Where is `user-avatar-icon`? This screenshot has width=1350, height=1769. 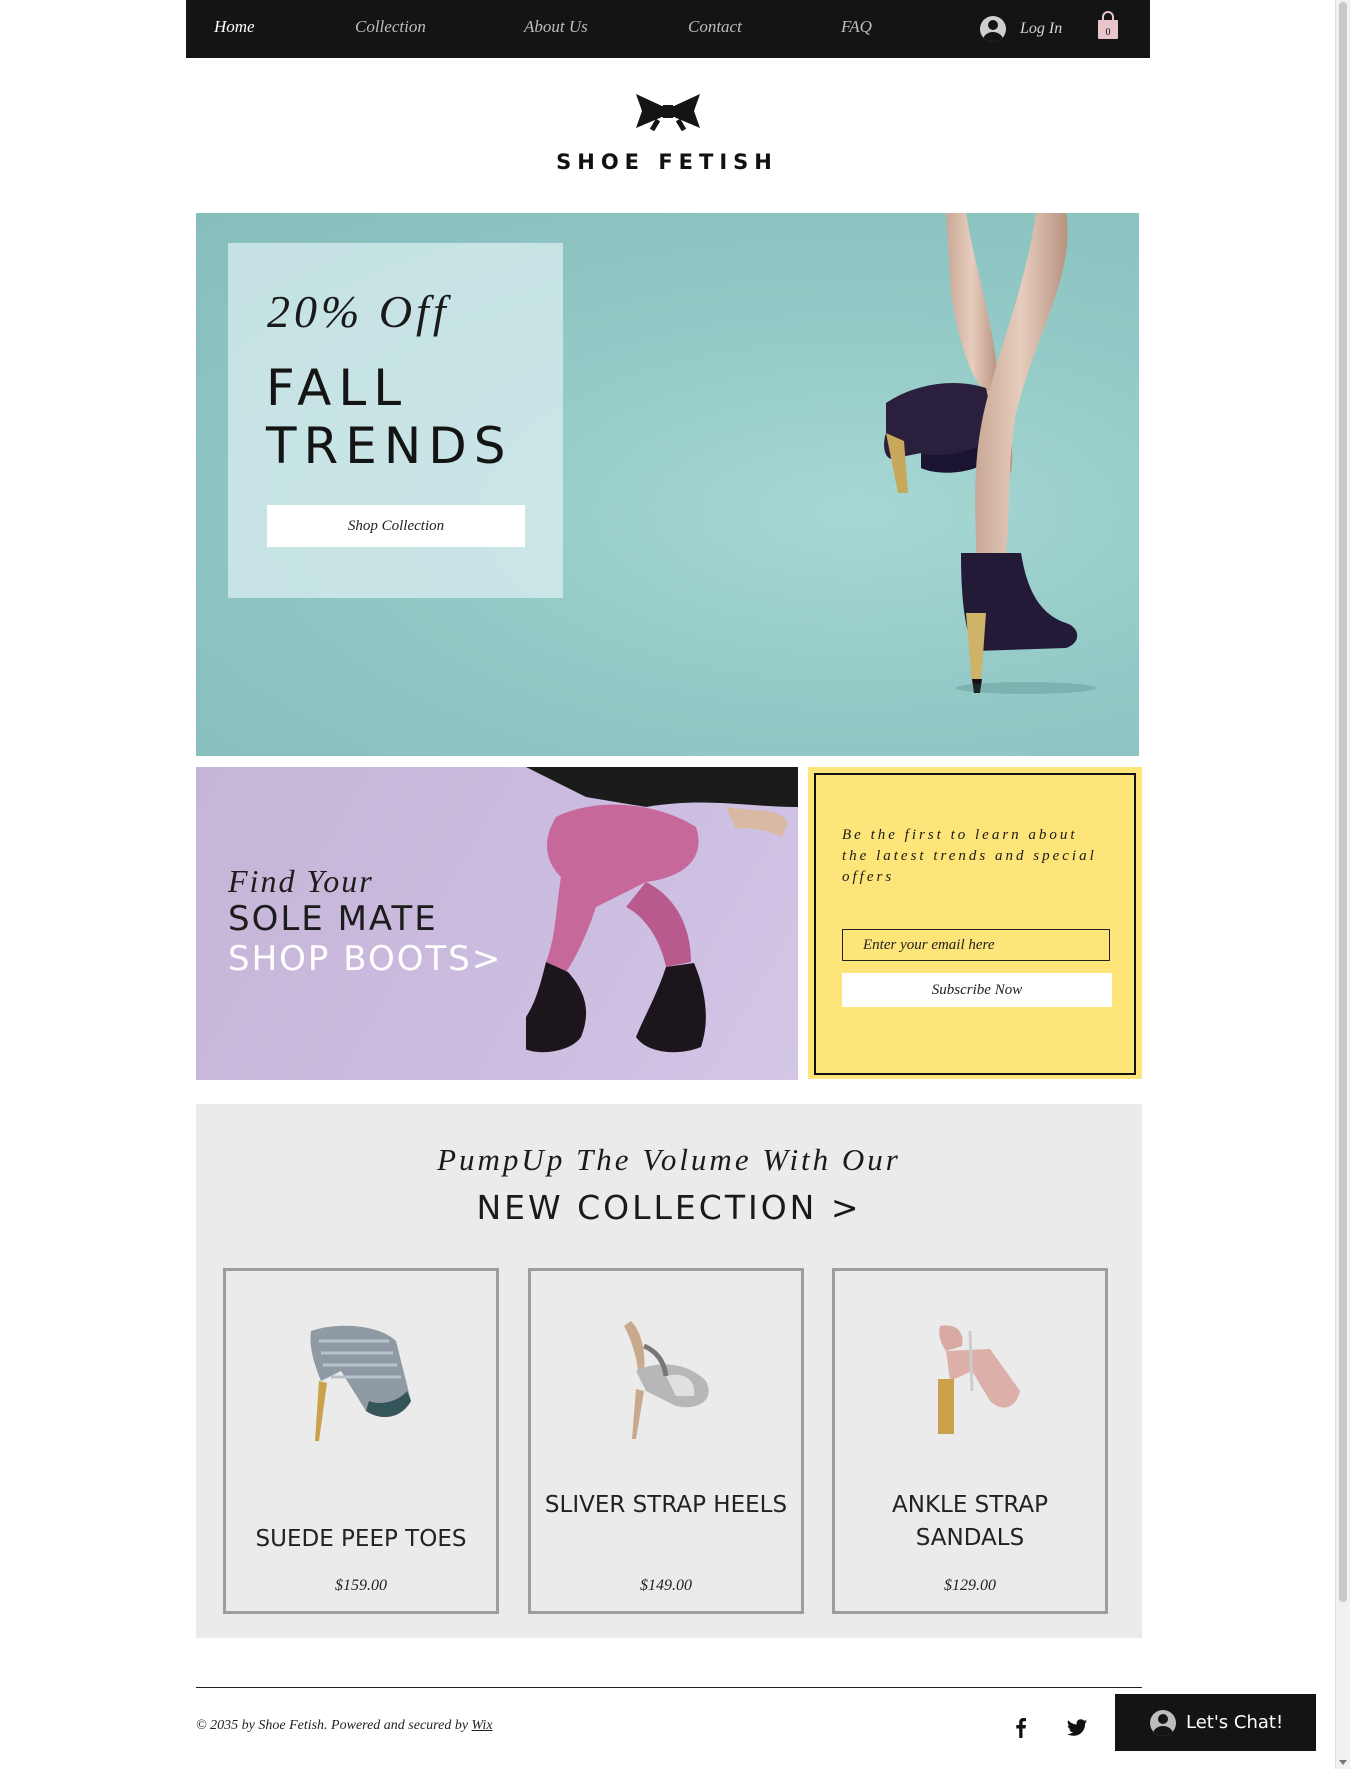
user-avatar-icon is located at coordinates (993, 29).